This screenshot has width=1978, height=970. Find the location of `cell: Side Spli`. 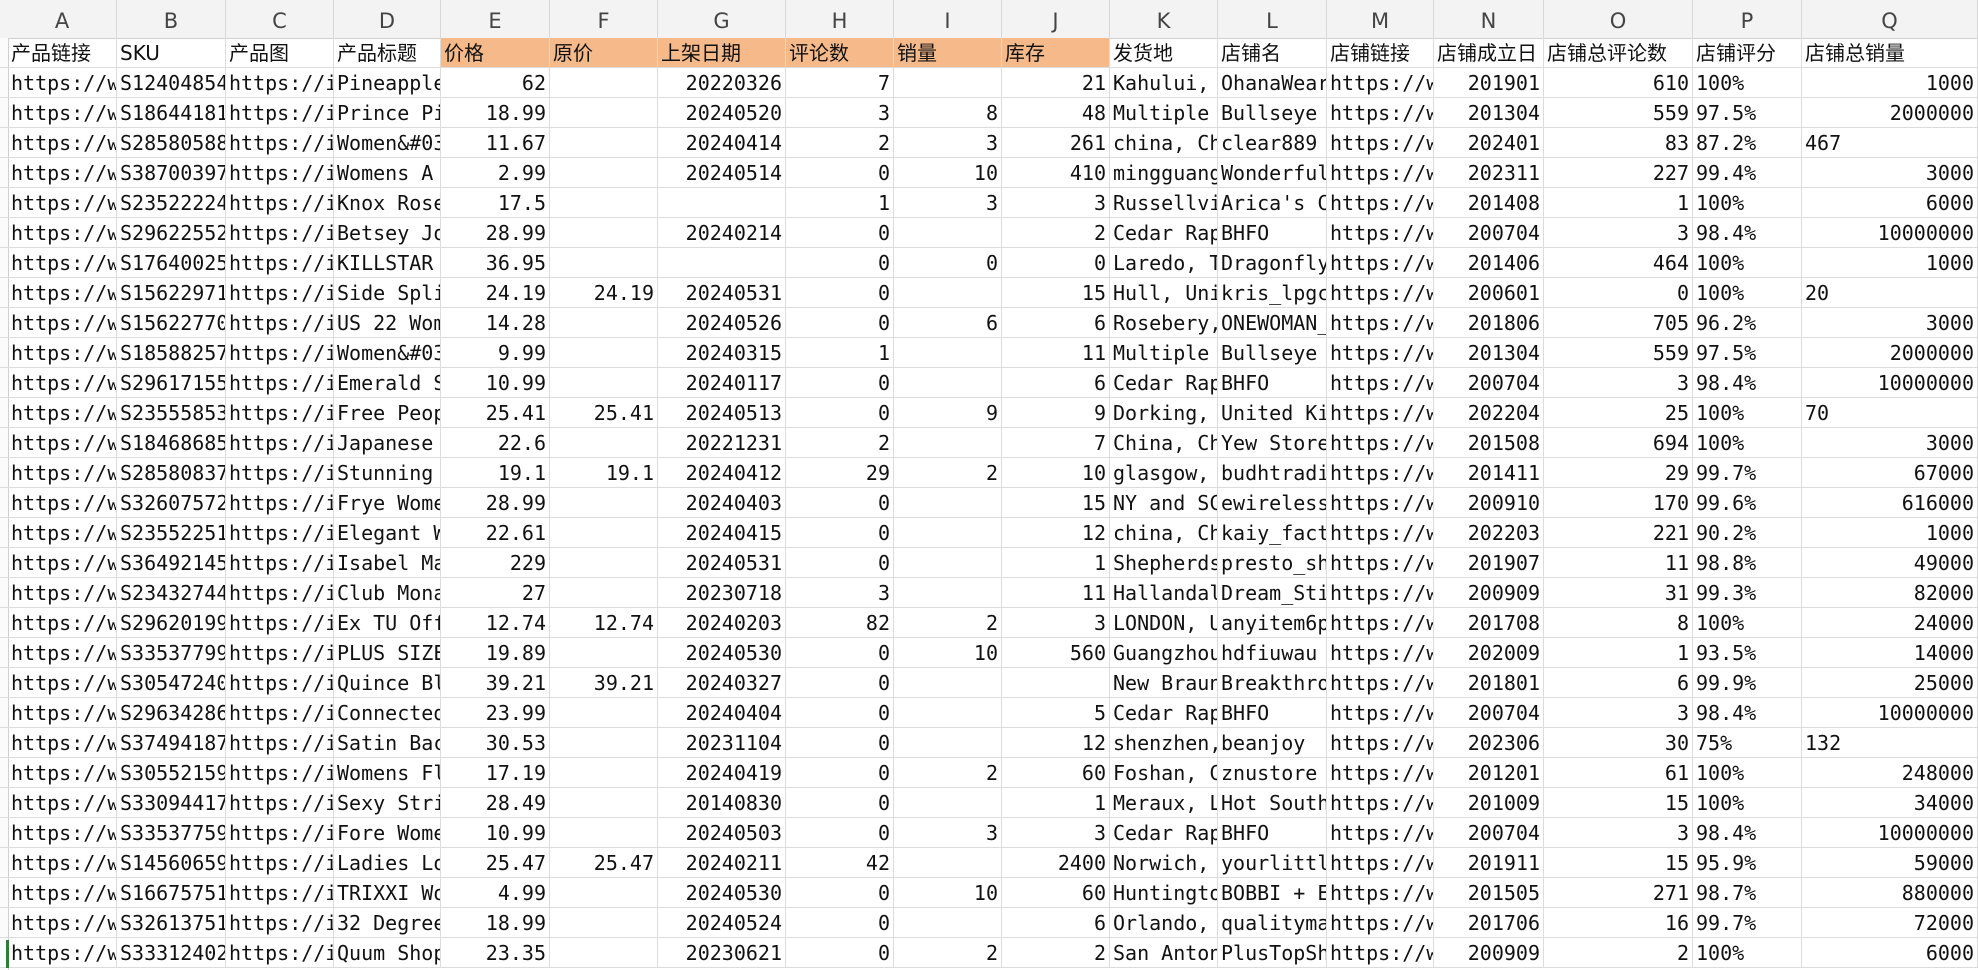

cell: Side Spli is located at coordinates (387, 292).